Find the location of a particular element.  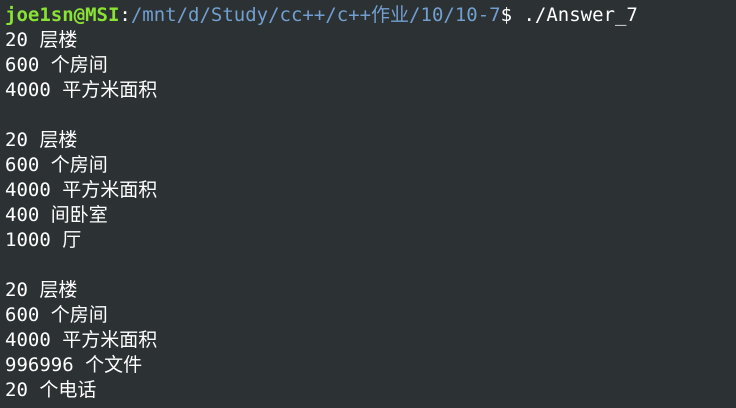

prompt-colon: : is located at coordinates (125, 15).